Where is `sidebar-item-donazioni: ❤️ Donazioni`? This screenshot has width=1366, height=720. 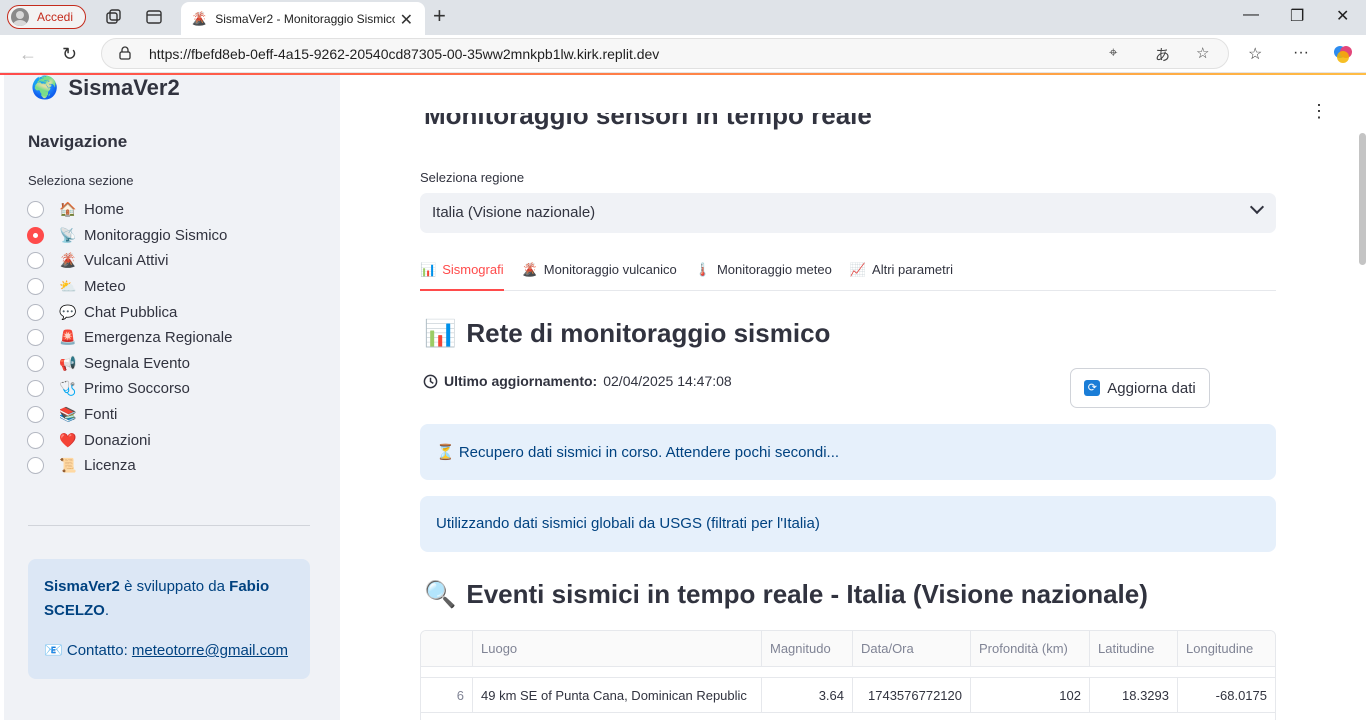
sidebar-item-donazioni: ❤️ Donazioni is located at coordinates (129, 440).